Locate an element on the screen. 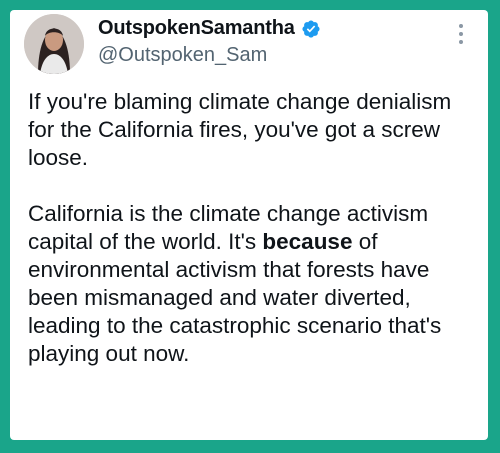 This screenshot has width=500, height=453. verified-badge-icon is located at coordinates (311, 28).